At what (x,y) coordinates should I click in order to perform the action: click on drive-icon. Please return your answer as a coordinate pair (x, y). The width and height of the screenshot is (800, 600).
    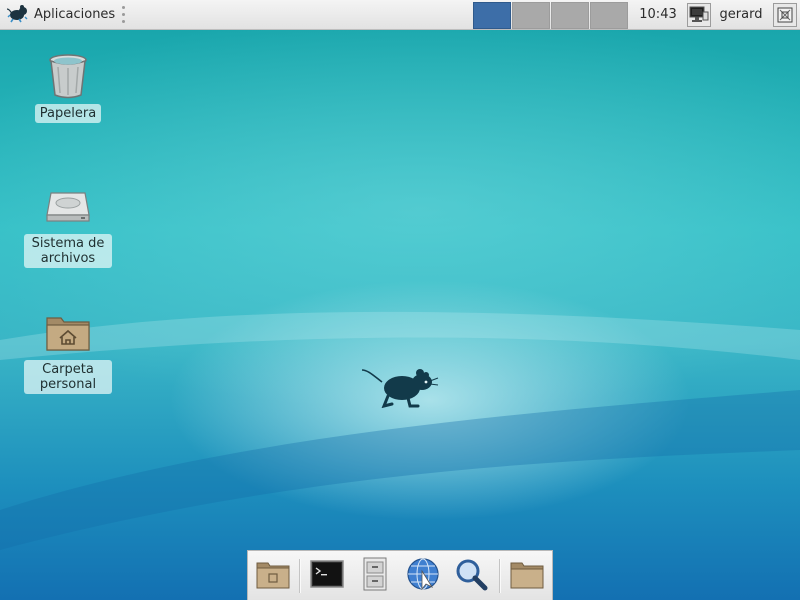
    Looking at the image, I should click on (68, 206).